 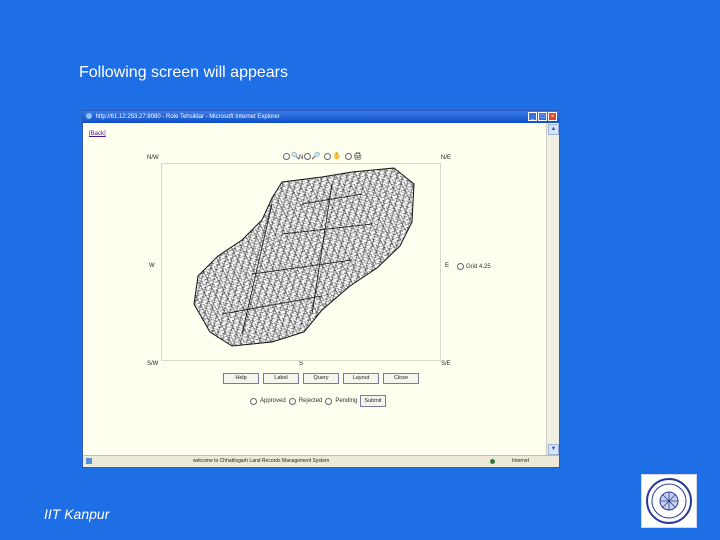 I want to click on compass-south-button: S, so click(x=301, y=364).